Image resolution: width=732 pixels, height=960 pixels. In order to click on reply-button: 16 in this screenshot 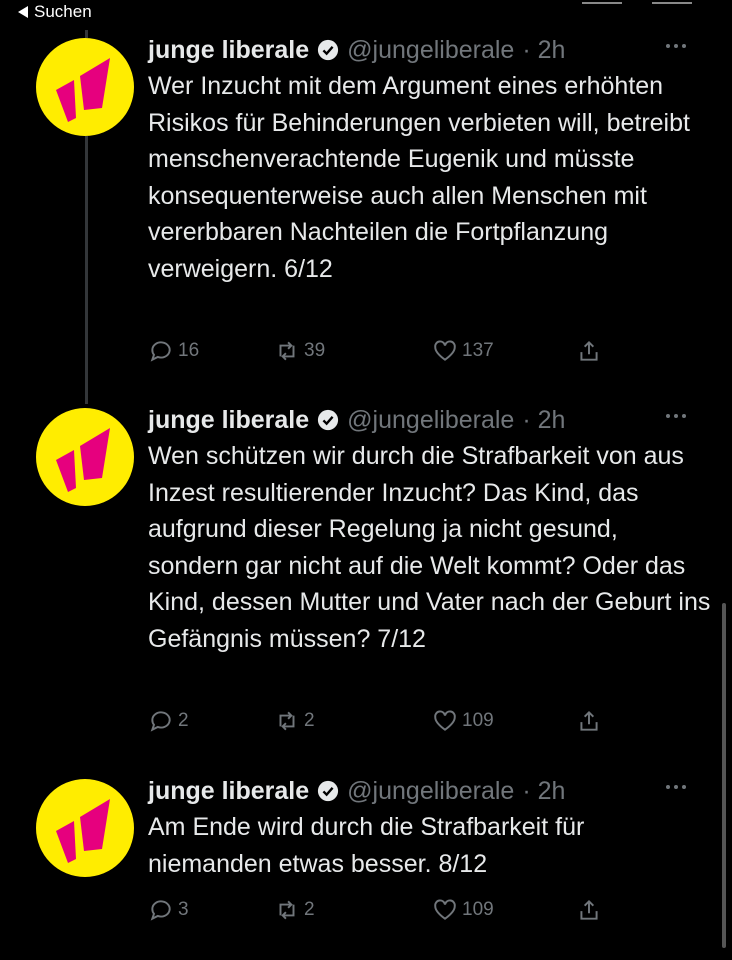, I will do `click(173, 351)`.